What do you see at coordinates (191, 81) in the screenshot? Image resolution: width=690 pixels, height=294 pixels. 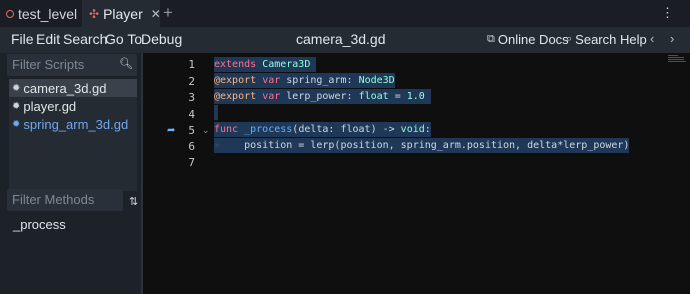 I see `line-number: 2` at bounding box center [191, 81].